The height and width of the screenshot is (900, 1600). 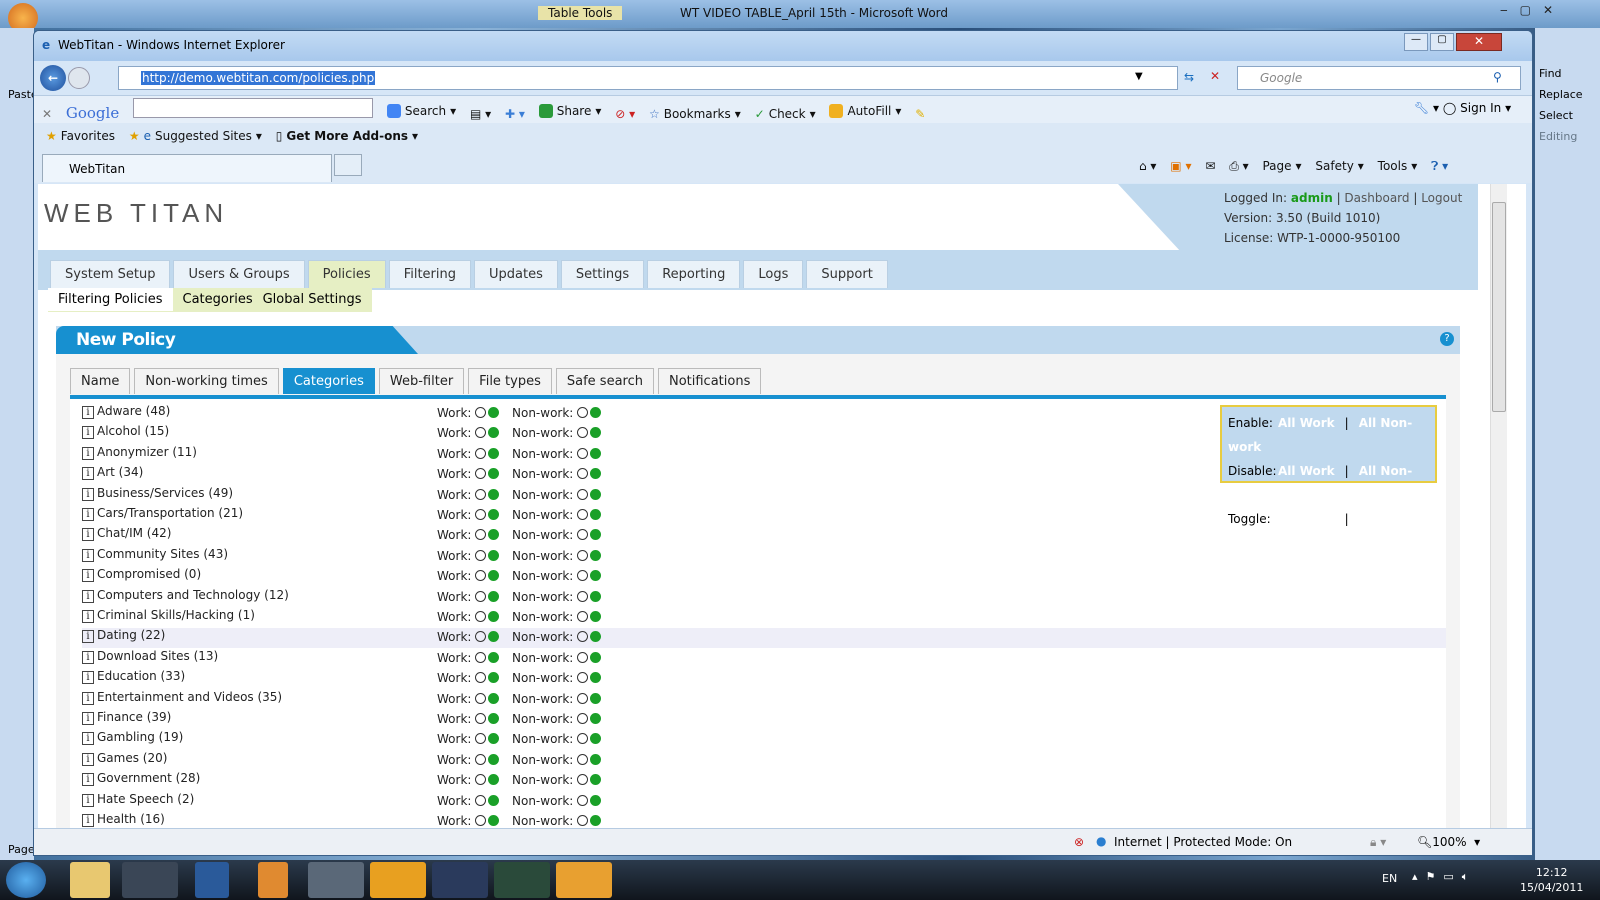 What do you see at coordinates (53, 78) in the screenshot?
I see `back-button: ←` at bounding box center [53, 78].